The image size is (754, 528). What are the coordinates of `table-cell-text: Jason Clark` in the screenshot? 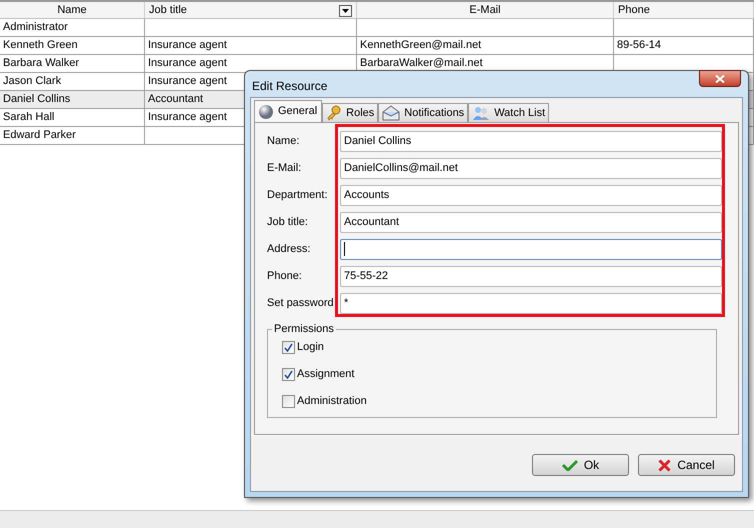 It's located at (32, 82).